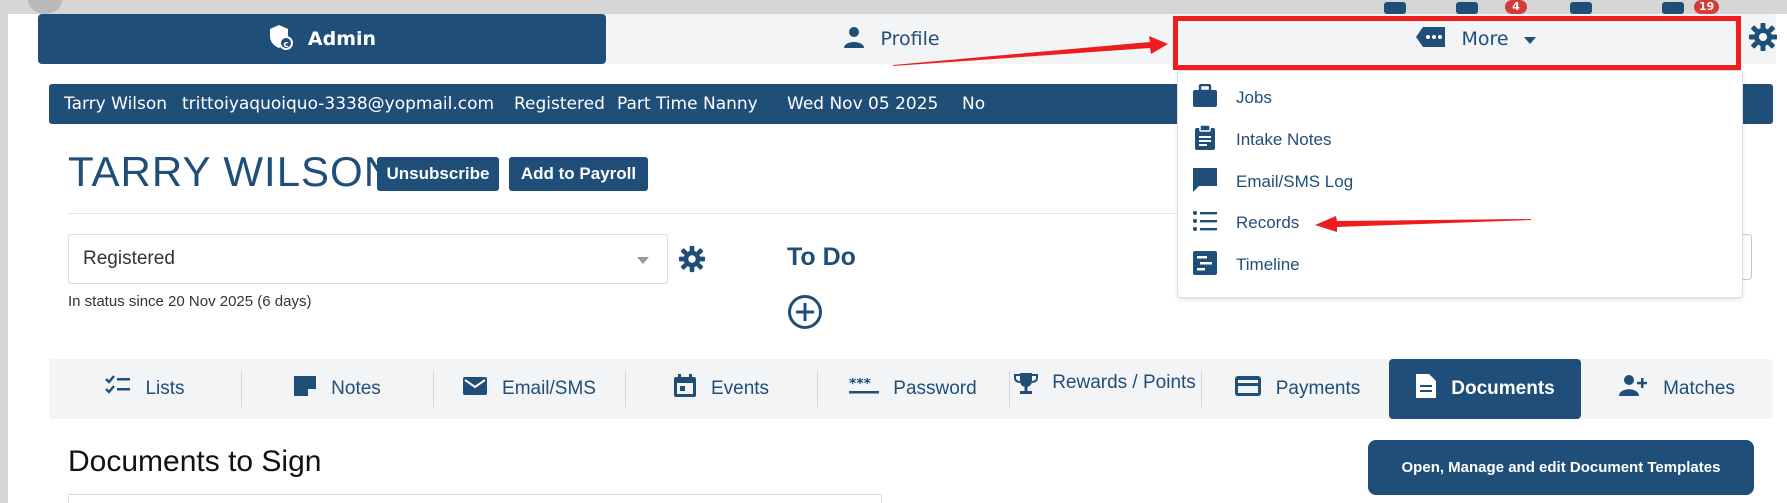  Describe the element at coordinates (1673, 8) in the screenshot. I see `users-nav-icon` at that location.